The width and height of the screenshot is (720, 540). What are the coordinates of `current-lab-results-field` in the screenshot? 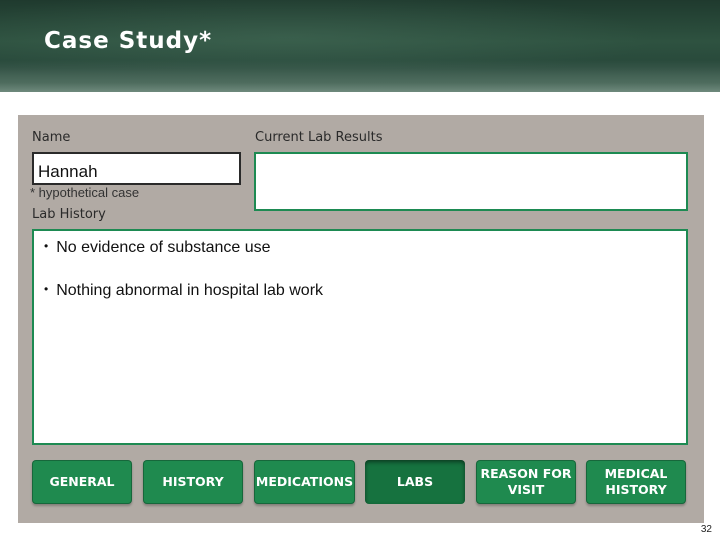 It's located at (471, 181).